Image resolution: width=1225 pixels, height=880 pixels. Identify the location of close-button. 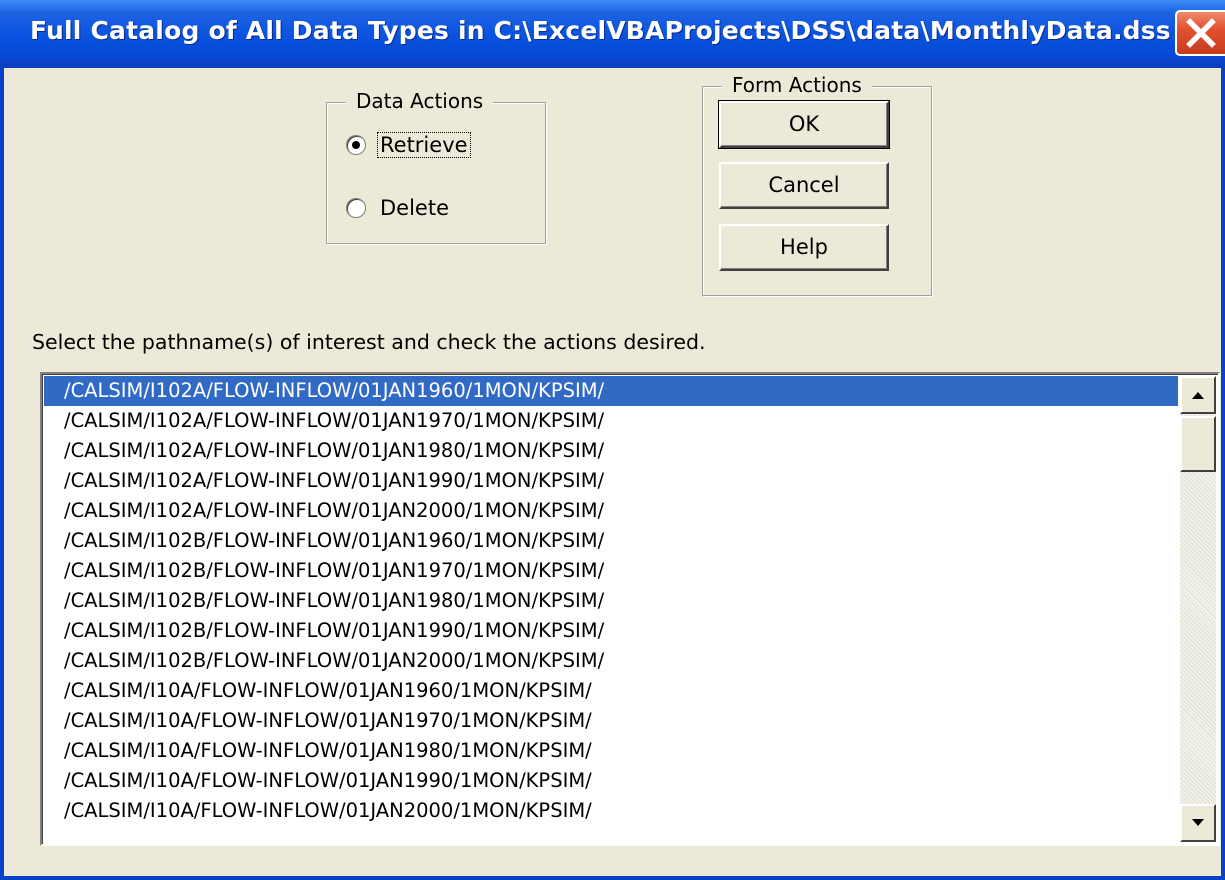
(1200, 33).